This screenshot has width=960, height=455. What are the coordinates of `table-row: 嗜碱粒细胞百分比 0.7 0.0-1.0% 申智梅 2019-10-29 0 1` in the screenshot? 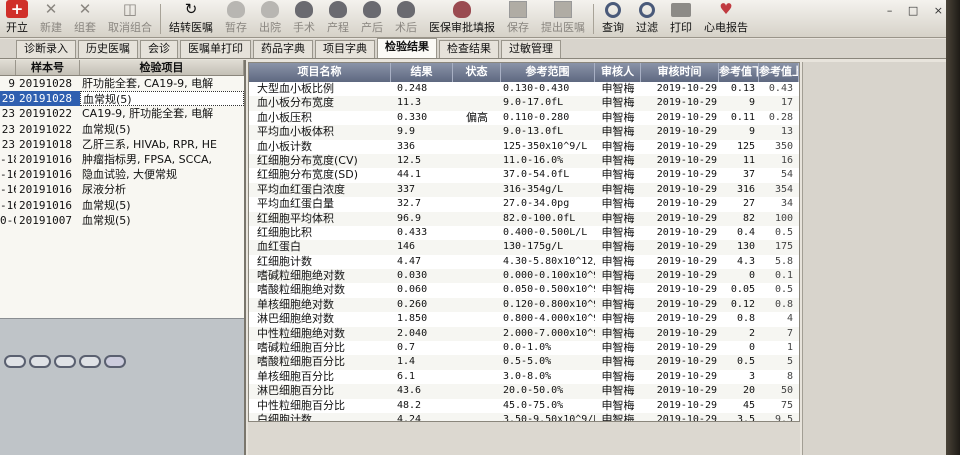 It's located at (524, 348).